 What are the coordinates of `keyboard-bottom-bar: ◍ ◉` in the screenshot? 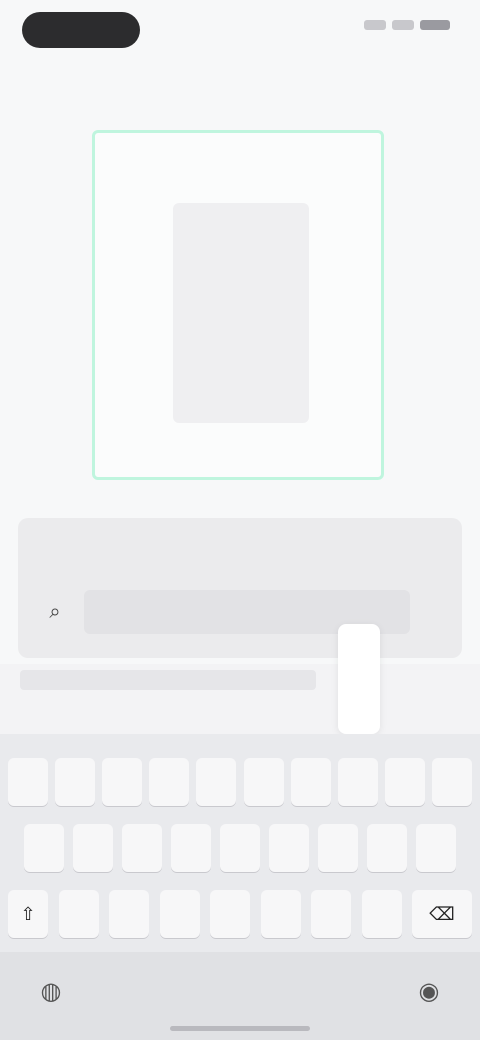 It's located at (240, 996).